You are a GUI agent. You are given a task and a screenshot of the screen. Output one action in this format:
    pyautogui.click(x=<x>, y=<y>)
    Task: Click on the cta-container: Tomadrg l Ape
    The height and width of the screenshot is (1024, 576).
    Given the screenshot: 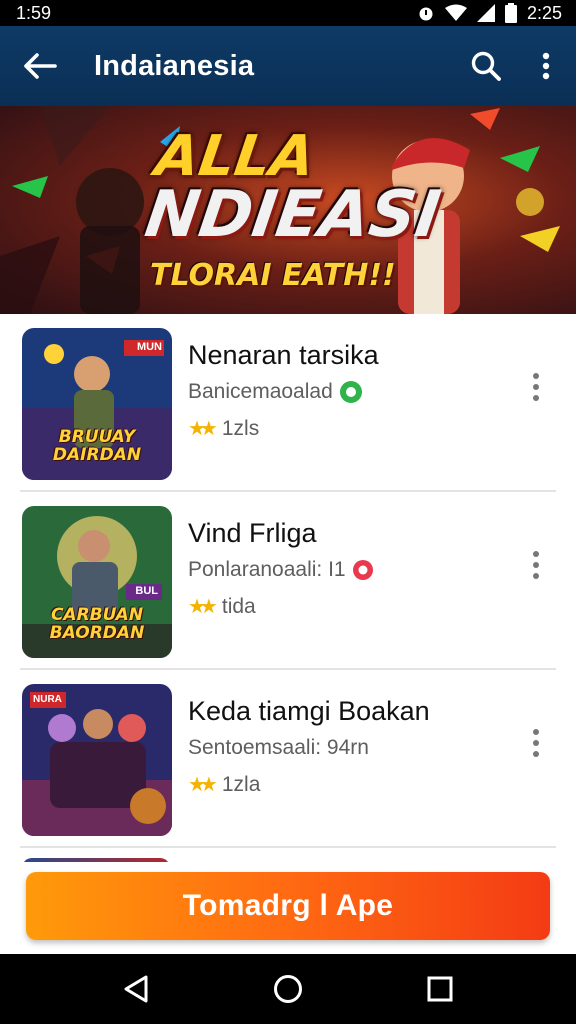 What is the action you would take?
    pyautogui.click(x=288, y=908)
    